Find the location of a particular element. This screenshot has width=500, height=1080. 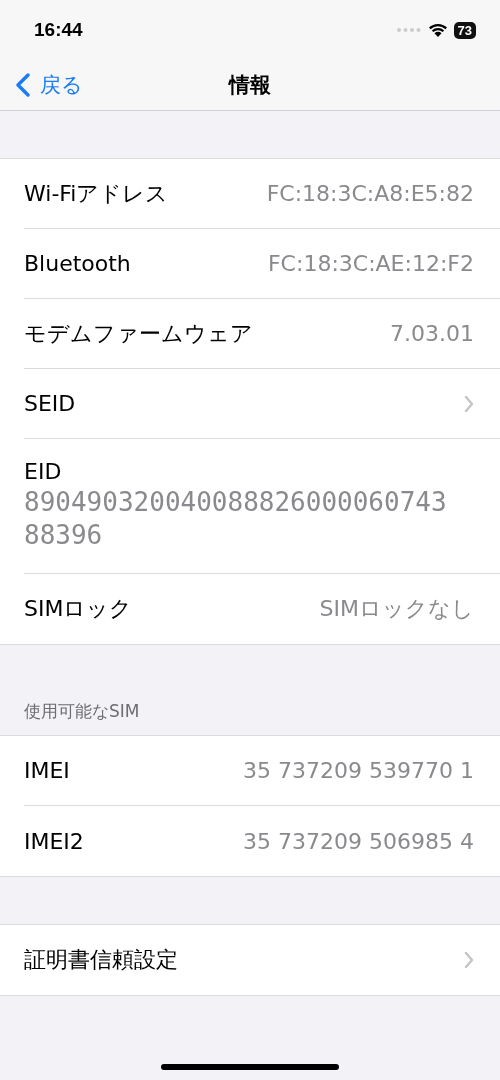

wifi-icon is located at coordinates (437, 30).